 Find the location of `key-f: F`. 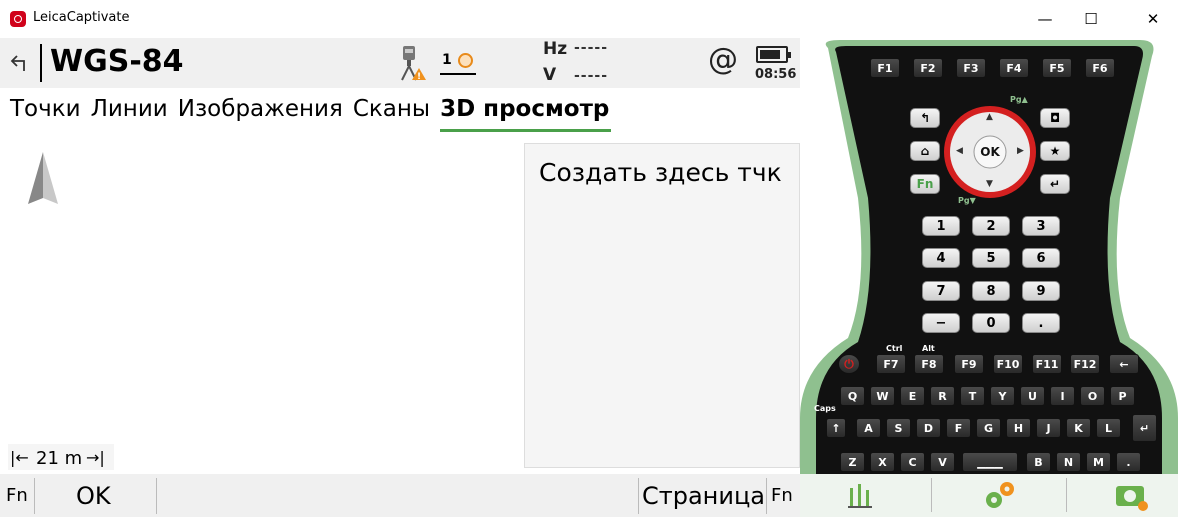

key-f: F is located at coordinates (958, 428).